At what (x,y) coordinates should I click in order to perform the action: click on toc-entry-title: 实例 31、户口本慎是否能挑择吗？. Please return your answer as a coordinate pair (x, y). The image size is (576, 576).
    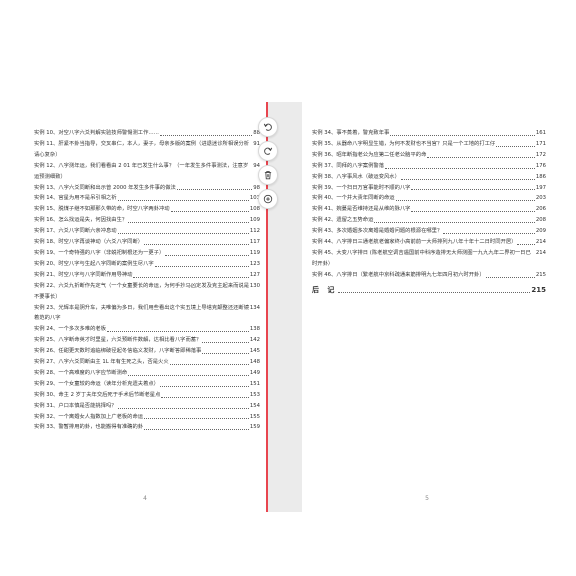
    Looking at the image, I should click on (75, 405).